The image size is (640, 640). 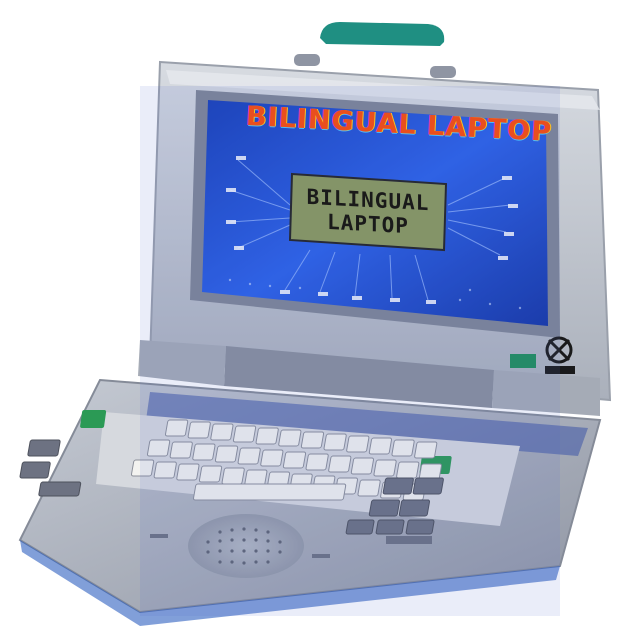 What do you see at coordinates (443, 72) in the screenshot?
I see `latch-right` at bounding box center [443, 72].